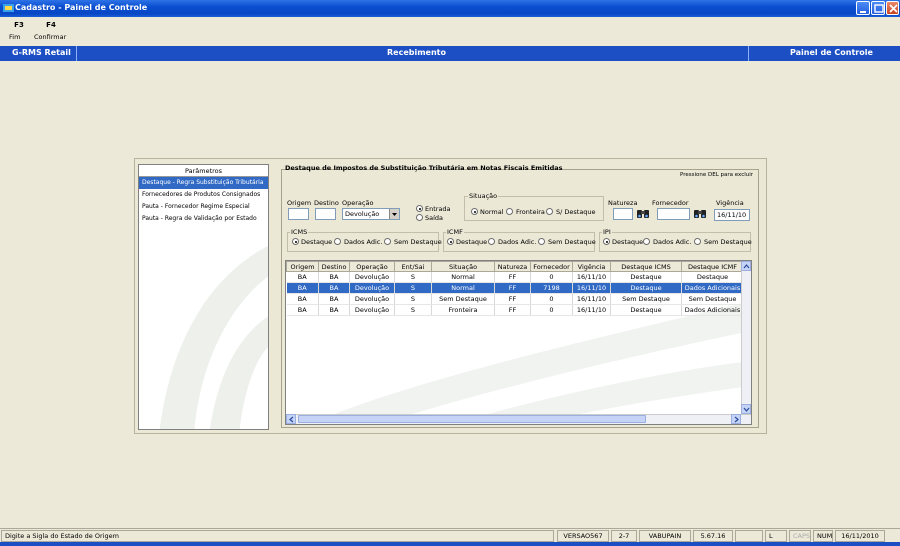  I want to click on status-l: L, so click(776, 536).